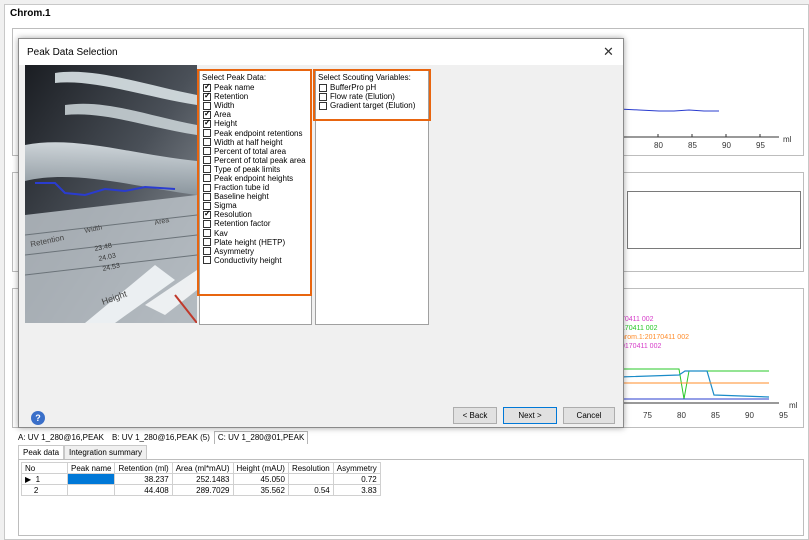  What do you see at coordinates (356, 468) in the screenshot?
I see `column-header: Asymmetry` at bounding box center [356, 468].